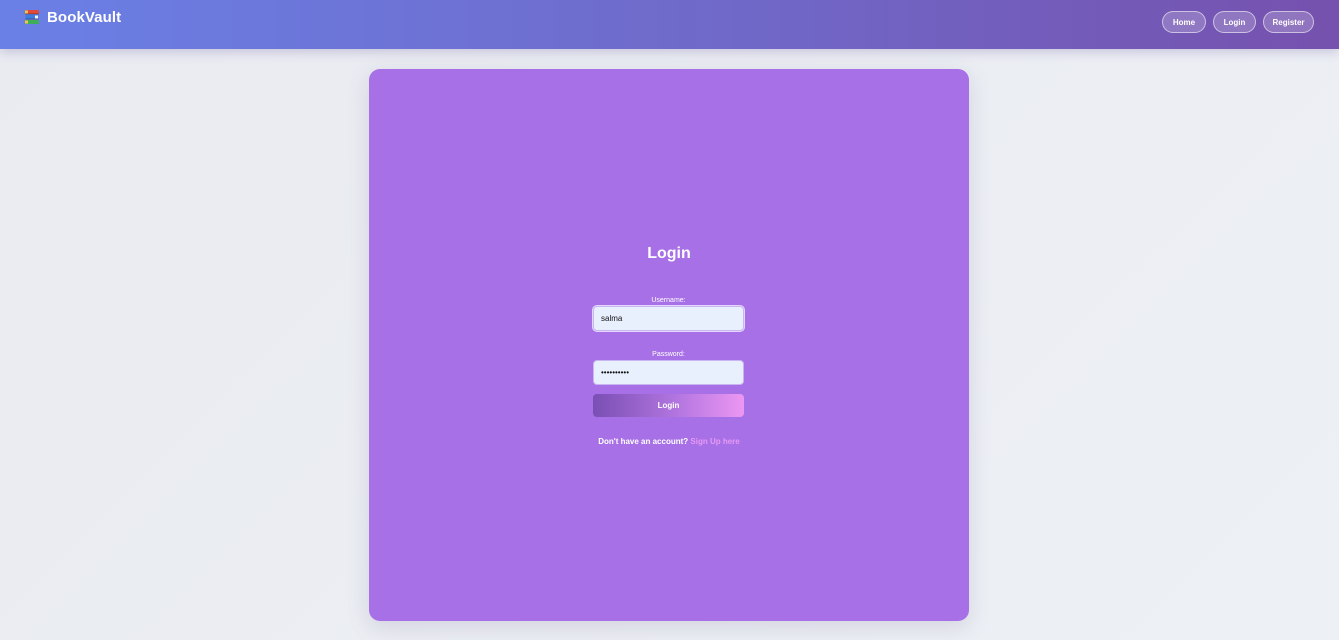 Image resolution: width=1339 pixels, height=640 pixels. What do you see at coordinates (669, 253) in the screenshot?
I see `page-title: Login` at bounding box center [669, 253].